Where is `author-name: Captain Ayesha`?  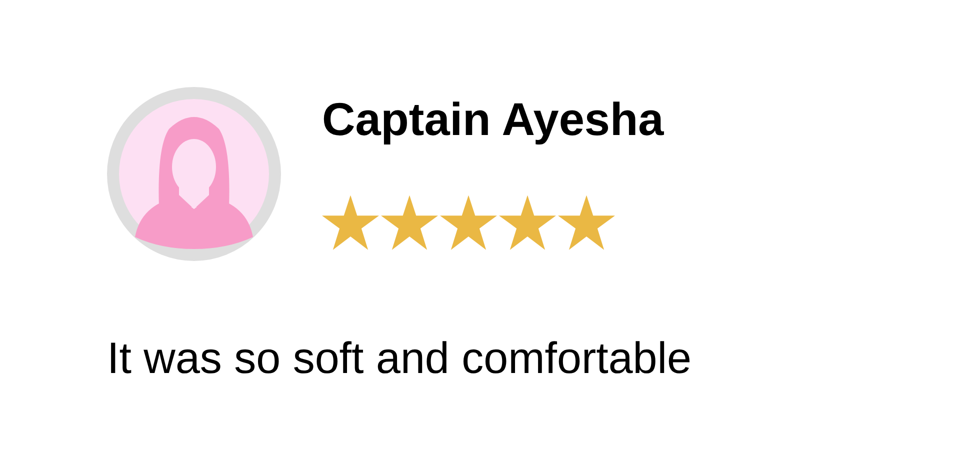 author-name: Captain Ayesha is located at coordinates (493, 119).